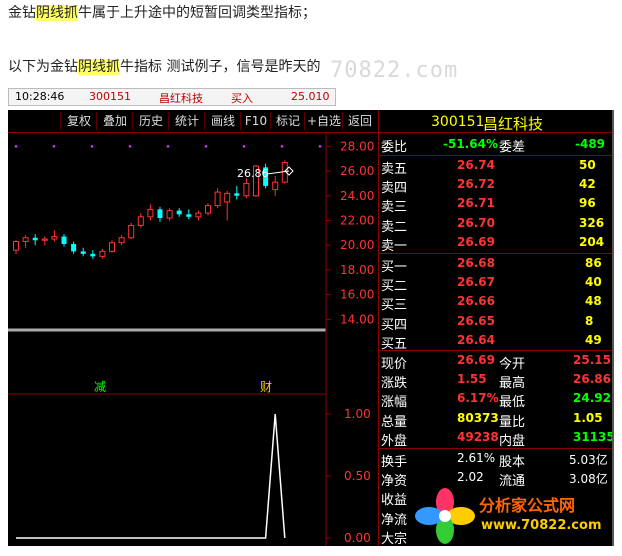 This screenshot has height=556, width=622. I want to click on stat-label: 外盘, so click(394, 441).